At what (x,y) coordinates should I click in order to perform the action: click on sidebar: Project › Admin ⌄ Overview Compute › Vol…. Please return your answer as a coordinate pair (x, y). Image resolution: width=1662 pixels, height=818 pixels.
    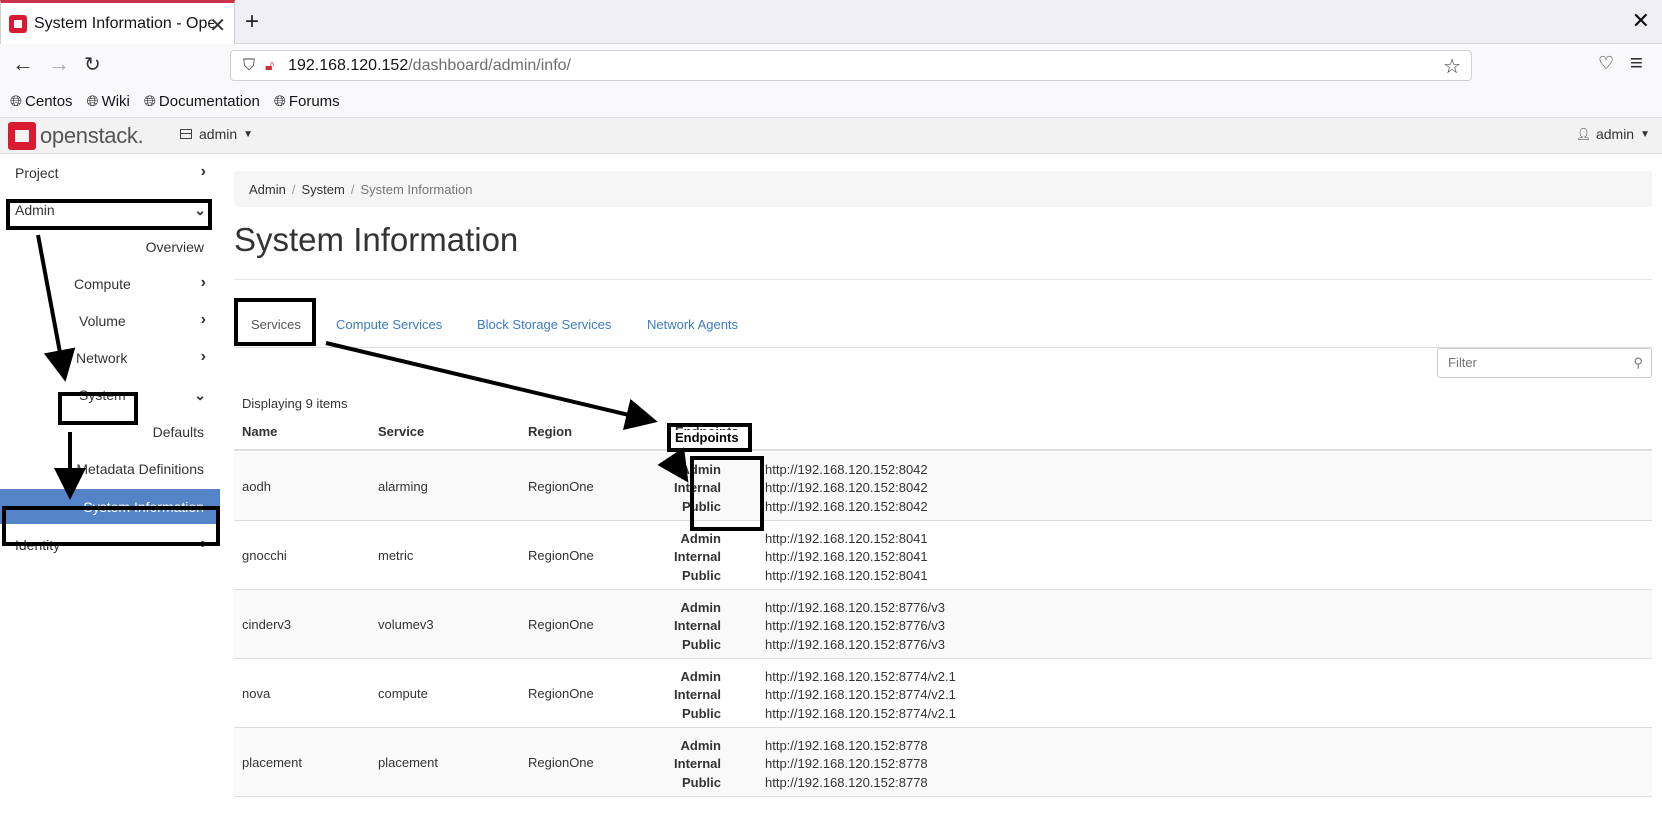
    Looking at the image, I should click on (110, 486).